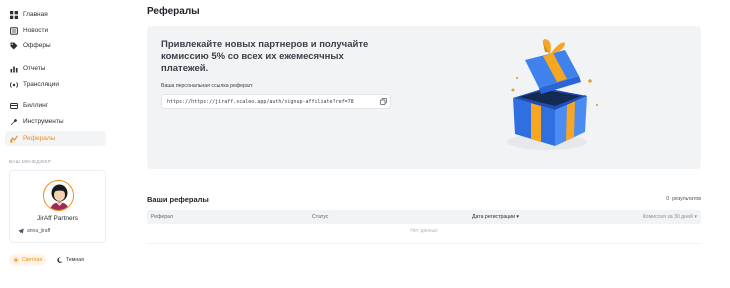 Image resolution: width=730 pixels, height=288 pixels. What do you see at coordinates (424, 231) in the screenshot?
I see `table-empty-state: Нет данных` at bounding box center [424, 231].